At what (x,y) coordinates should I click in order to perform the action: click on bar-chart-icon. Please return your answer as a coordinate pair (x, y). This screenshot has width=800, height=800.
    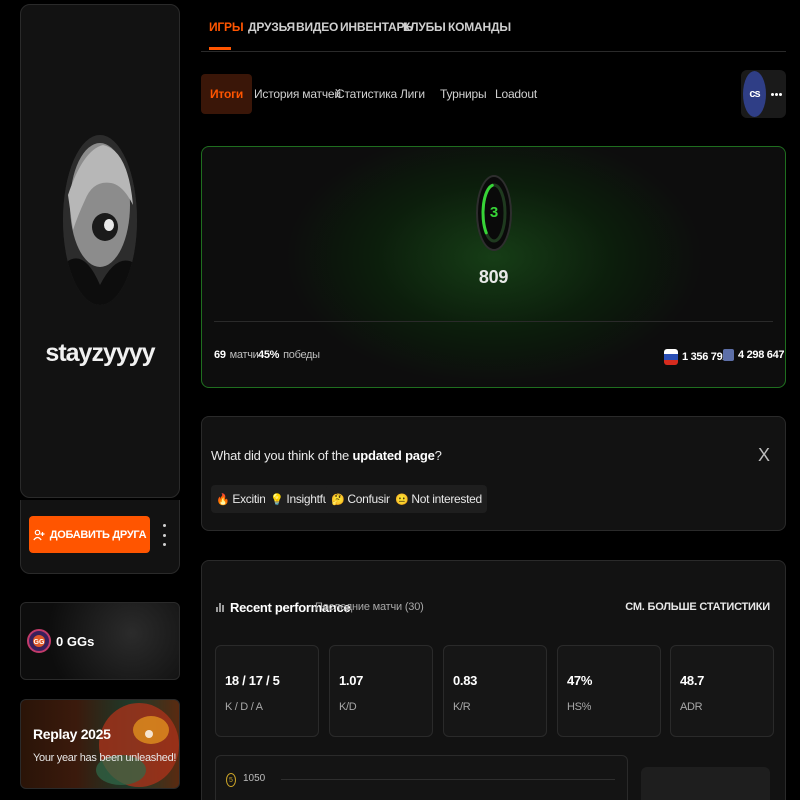
    Looking at the image, I should click on (220, 607).